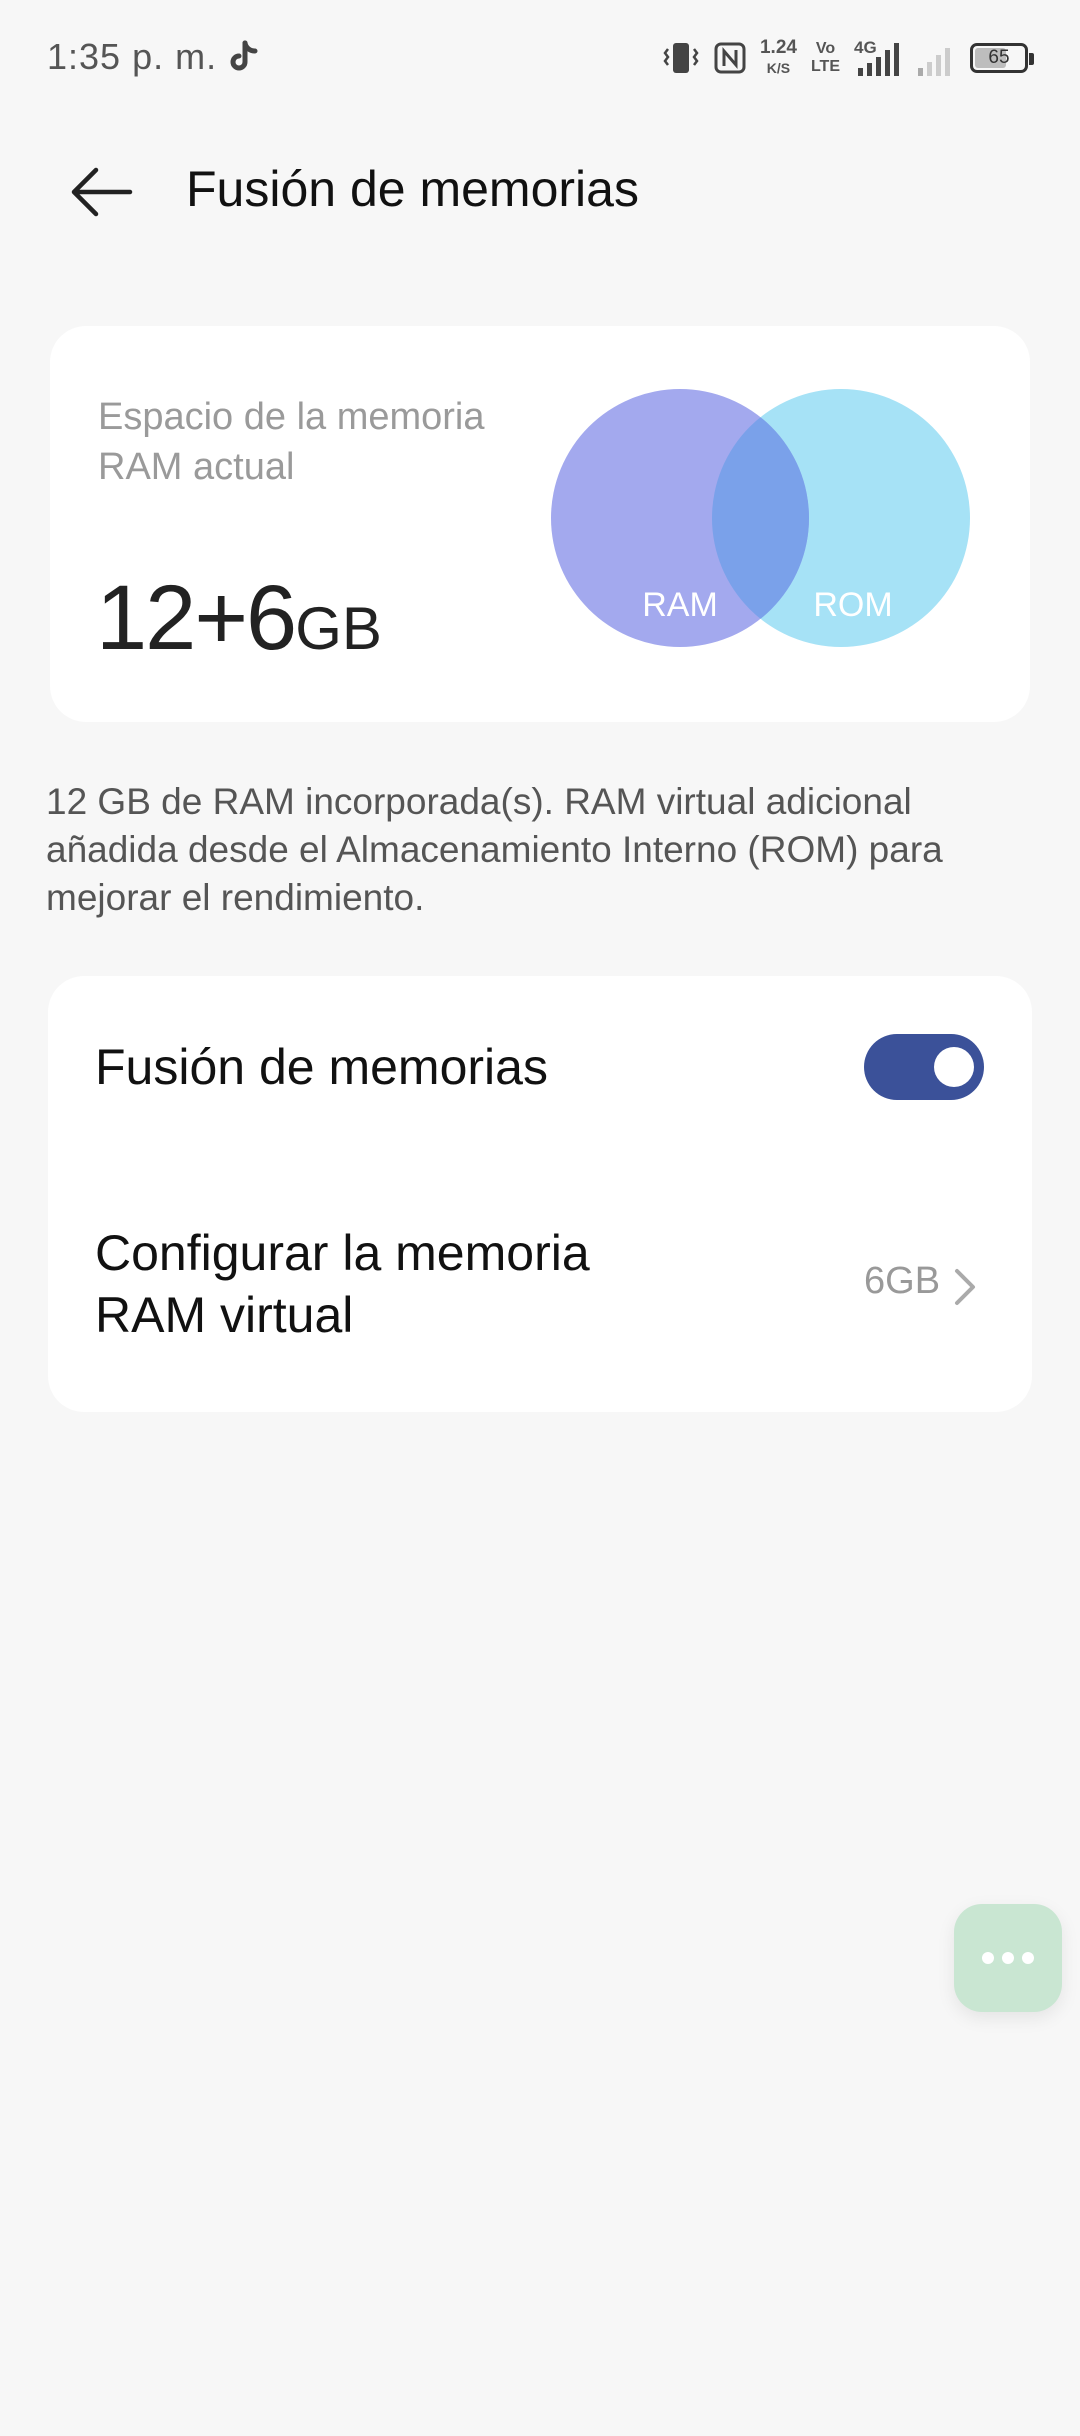 Image resolution: width=1080 pixels, height=2436 pixels. I want to click on floating-more-button, so click(1008, 1958).